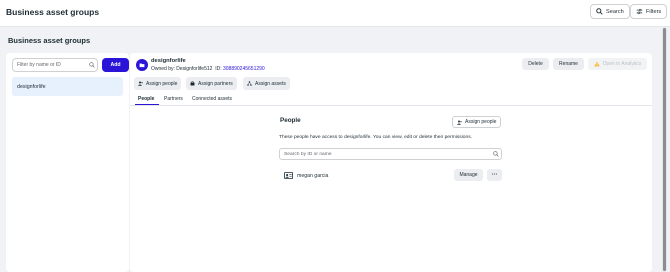 Image resolution: width=670 pixels, height=272 pixels. Describe the element at coordinates (173, 99) in the screenshot. I see `tab-partners: Partners` at that location.